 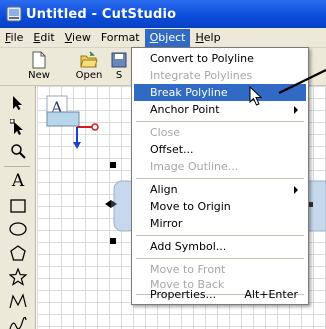 I want to click on new-button: New, so click(x=39, y=67).